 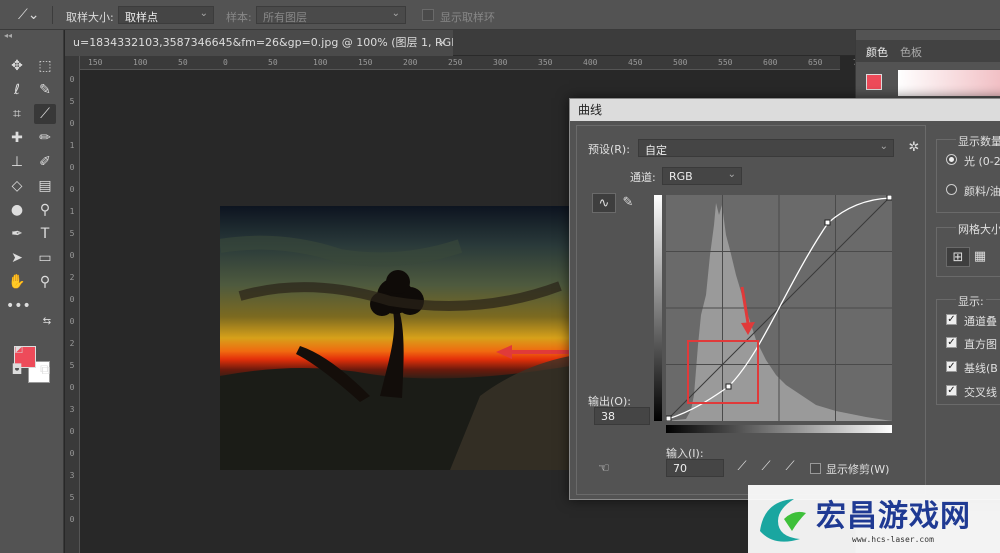 What do you see at coordinates (239, 17) in the screenshot?
I see `sample-label: 样本:` at bounding box center [239, 17].